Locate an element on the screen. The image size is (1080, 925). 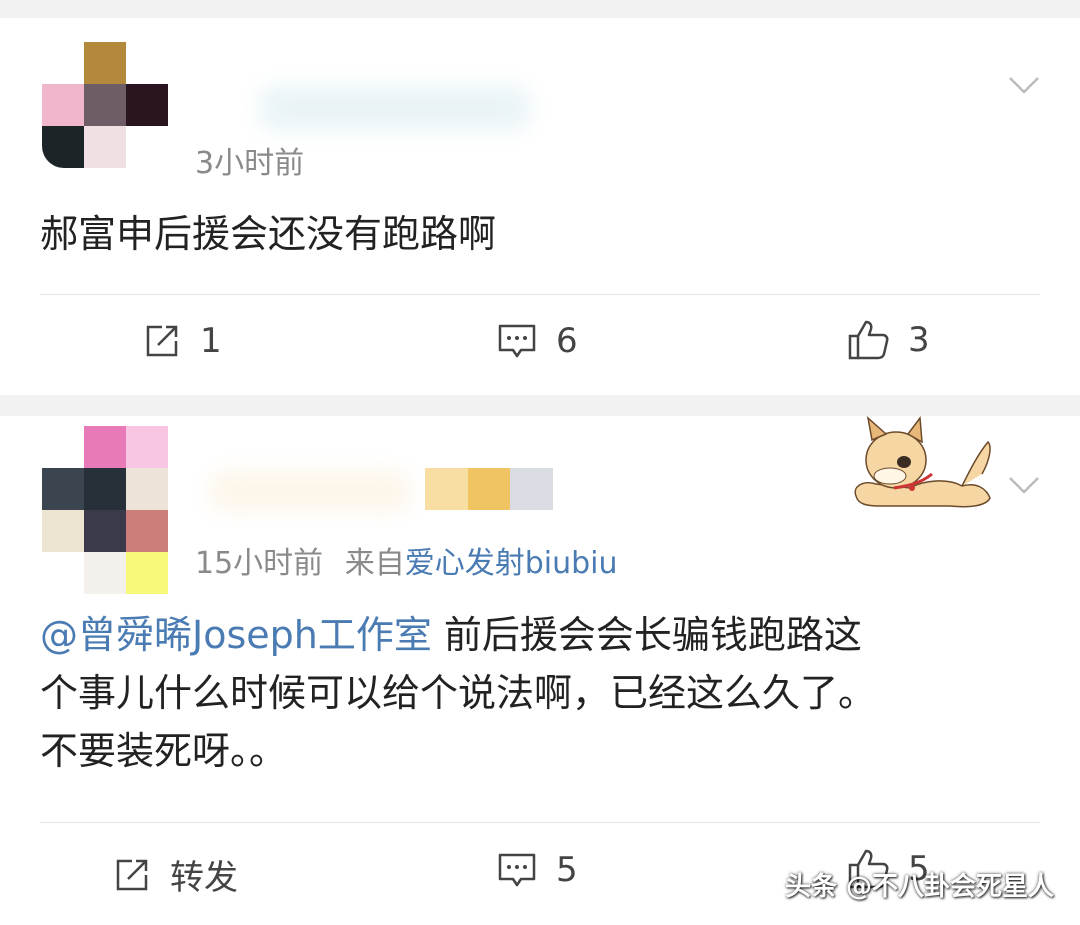
thumbs-up-icon is located at coordinates (868, 340).